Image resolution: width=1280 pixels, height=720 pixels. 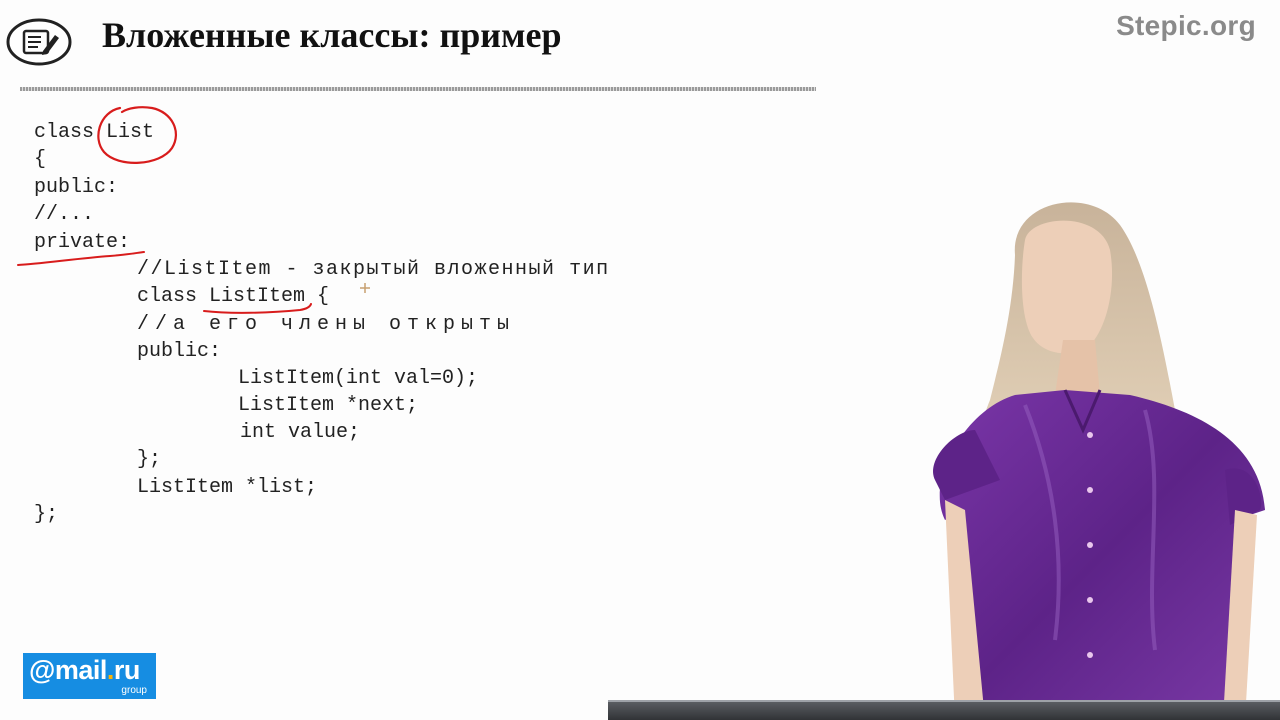 What do you see at coordinates (94, 132) in the screenshot?
I see `code-line: class List` at bounding box center [94, 132].